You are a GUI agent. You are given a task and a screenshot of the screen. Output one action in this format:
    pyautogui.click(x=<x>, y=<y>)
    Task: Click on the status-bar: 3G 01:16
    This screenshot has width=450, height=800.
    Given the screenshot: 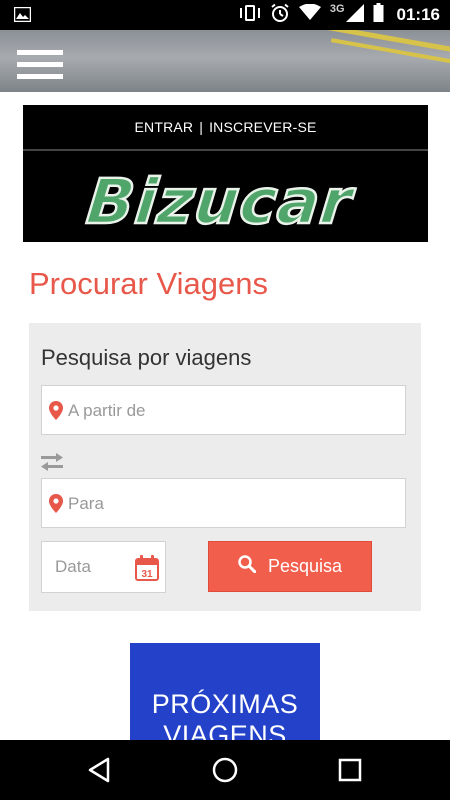 What is the action you would take?
    pyautogui.click(x=225, y=15)
    